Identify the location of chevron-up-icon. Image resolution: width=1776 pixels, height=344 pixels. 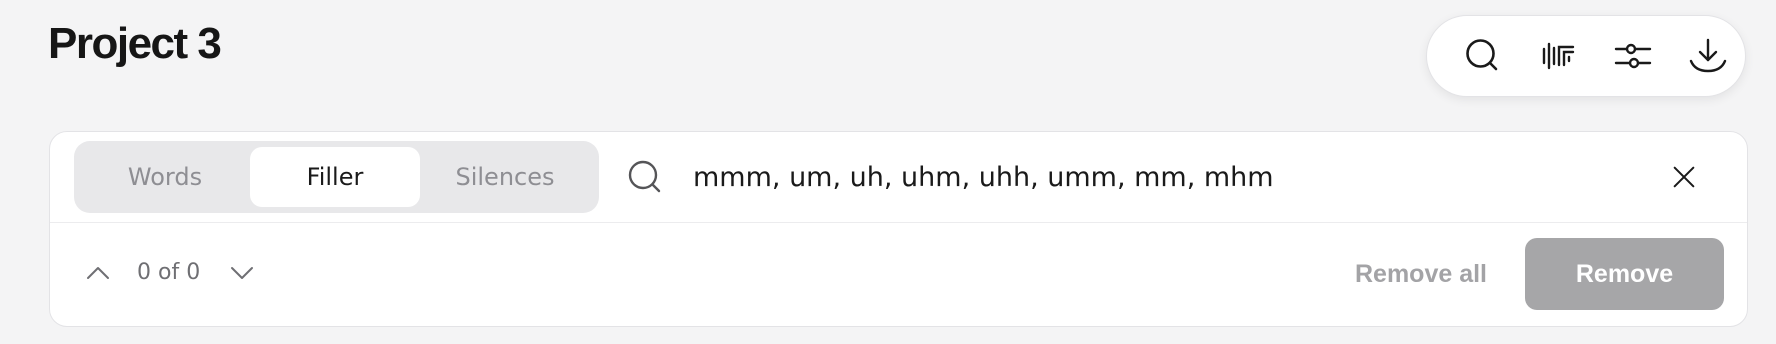
(98, 273).